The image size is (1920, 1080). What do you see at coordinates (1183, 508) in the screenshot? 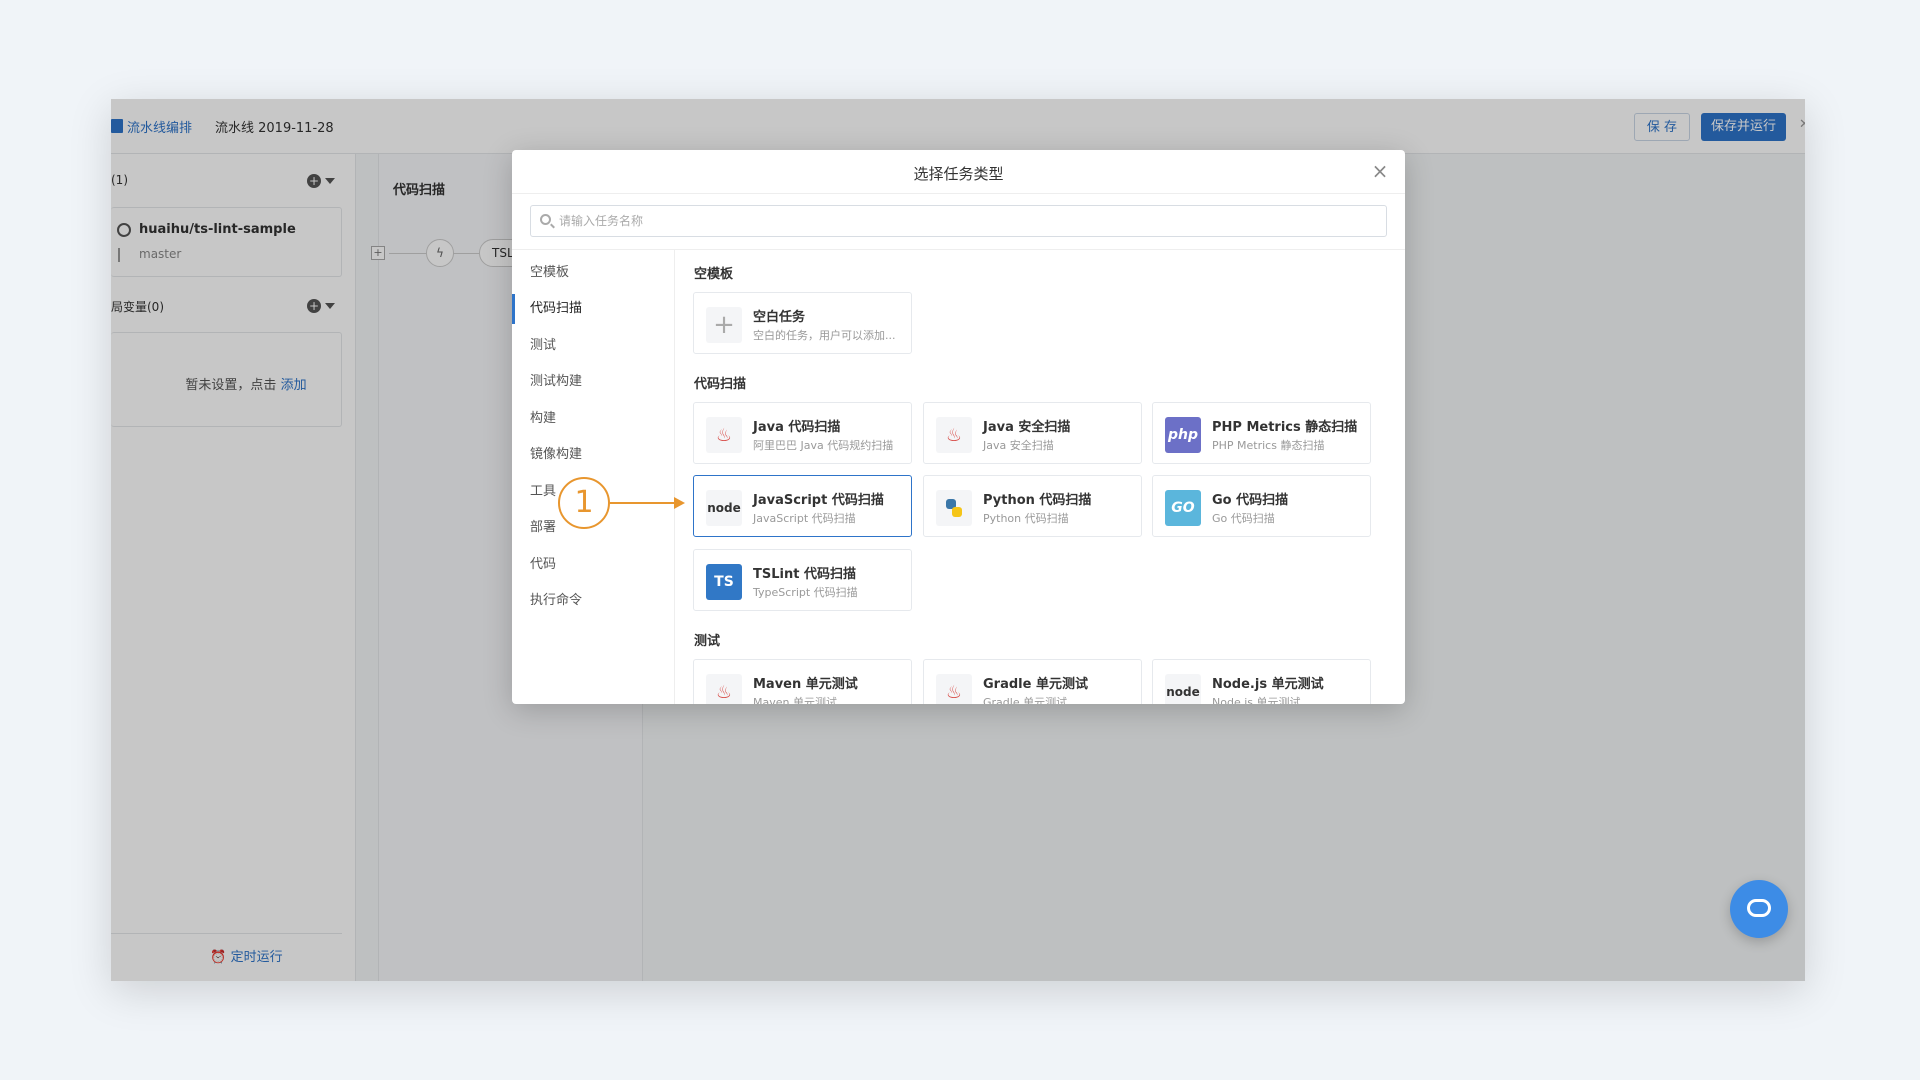
I see `go-icon: GO` at bounding box center [1183, 508].